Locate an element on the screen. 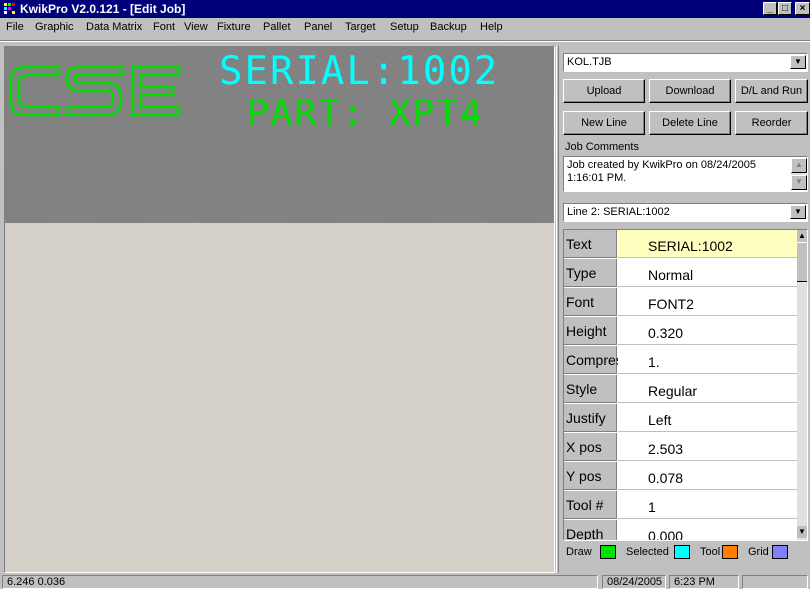 Image resolution: width=810 pixels, height=589 pixels. property-row-depth: Depth 0.000 is located at coordinates (680, 530).